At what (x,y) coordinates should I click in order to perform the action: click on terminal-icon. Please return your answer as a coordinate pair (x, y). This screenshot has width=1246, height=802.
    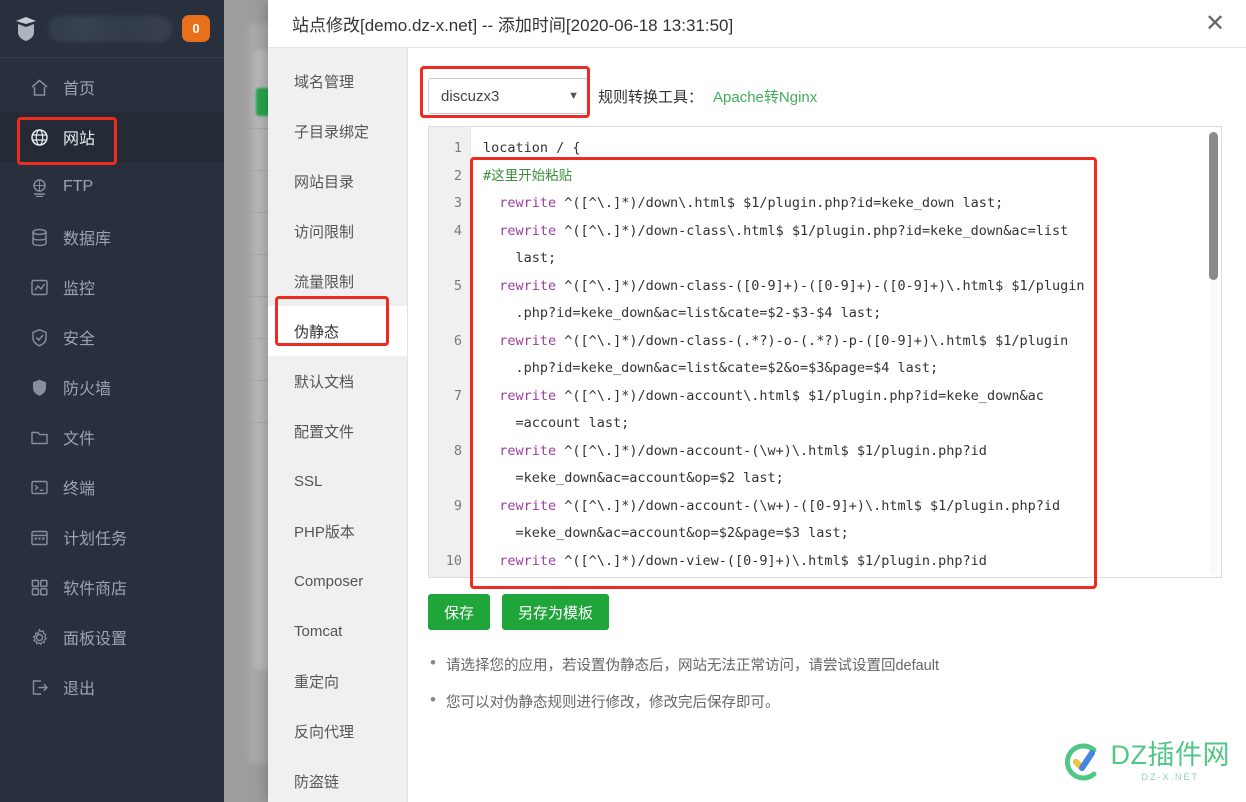
    Looking at the image, I should click on (39, 487).